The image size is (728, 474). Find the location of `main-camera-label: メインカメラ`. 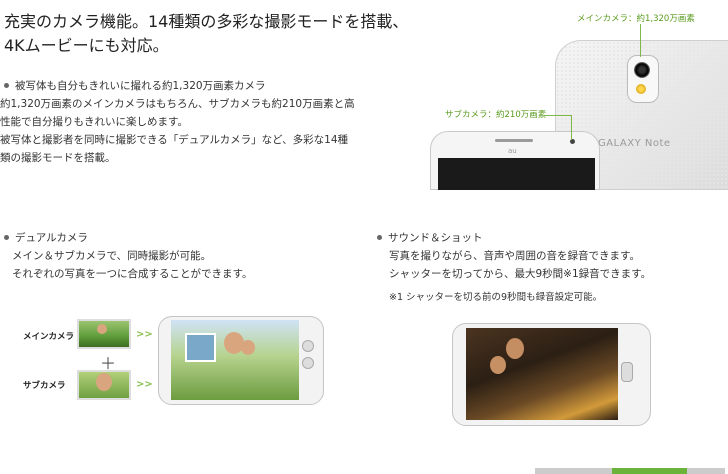

main-camera-label: メインカメラ is located at coordinates (49, 337).